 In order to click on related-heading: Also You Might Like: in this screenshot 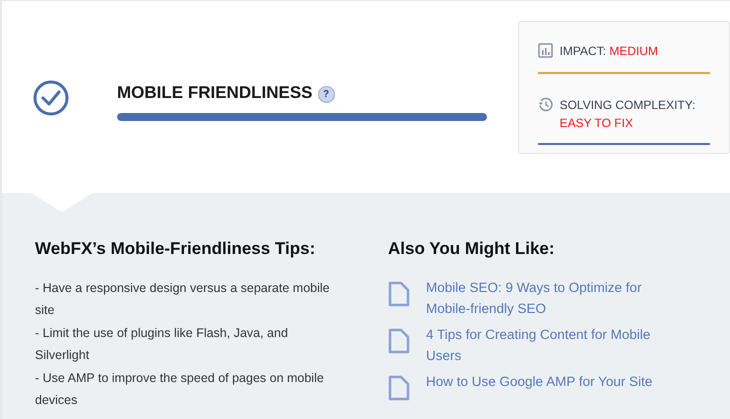, I will do `click(472, 249)`.